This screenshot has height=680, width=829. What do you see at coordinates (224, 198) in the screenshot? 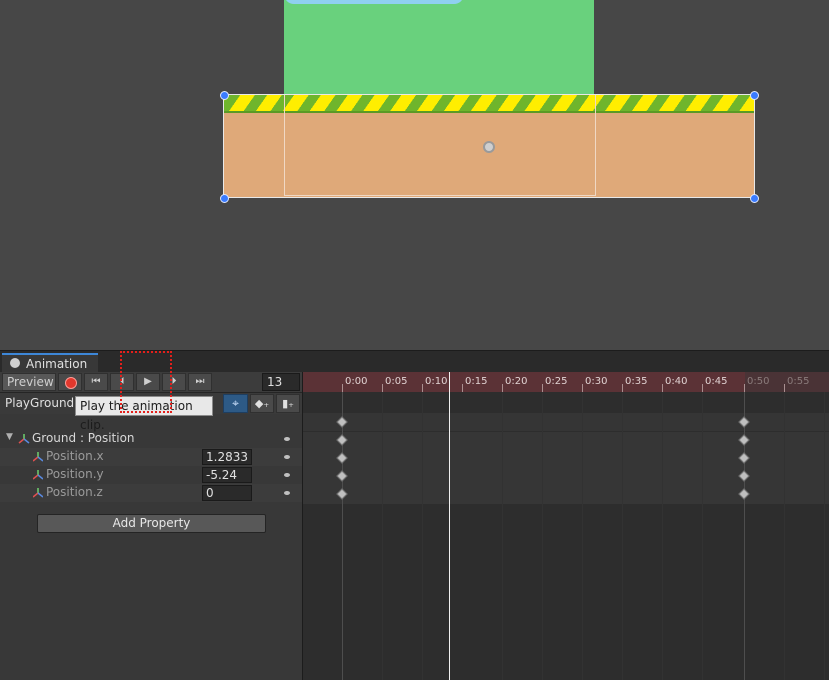
I see `rect-handle-bottom-left` at bounding box center [224, 198].